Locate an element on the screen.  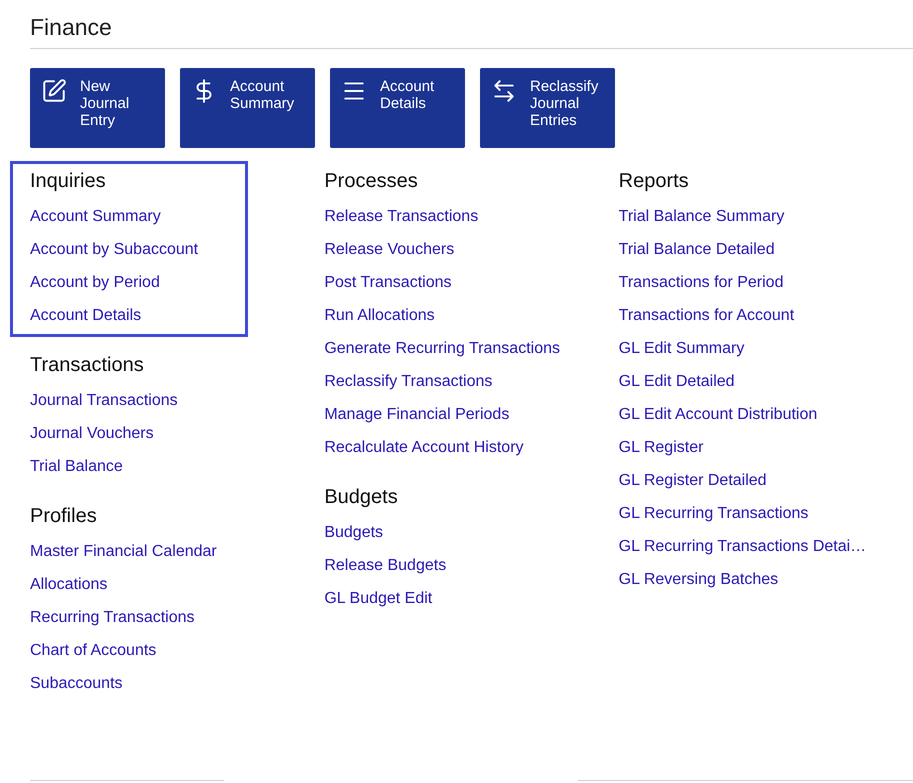
menu-link: GL Reversing Batches is located at coordinates (698, 580).